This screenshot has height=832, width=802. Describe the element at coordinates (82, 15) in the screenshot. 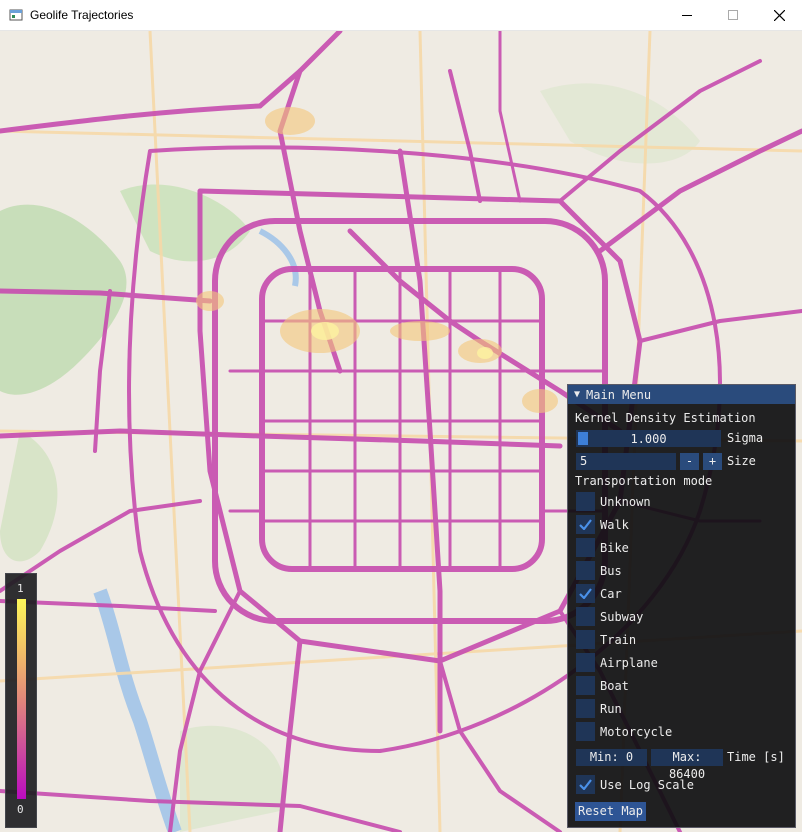

I see `window-title: Geolife Trajectories` at that location.